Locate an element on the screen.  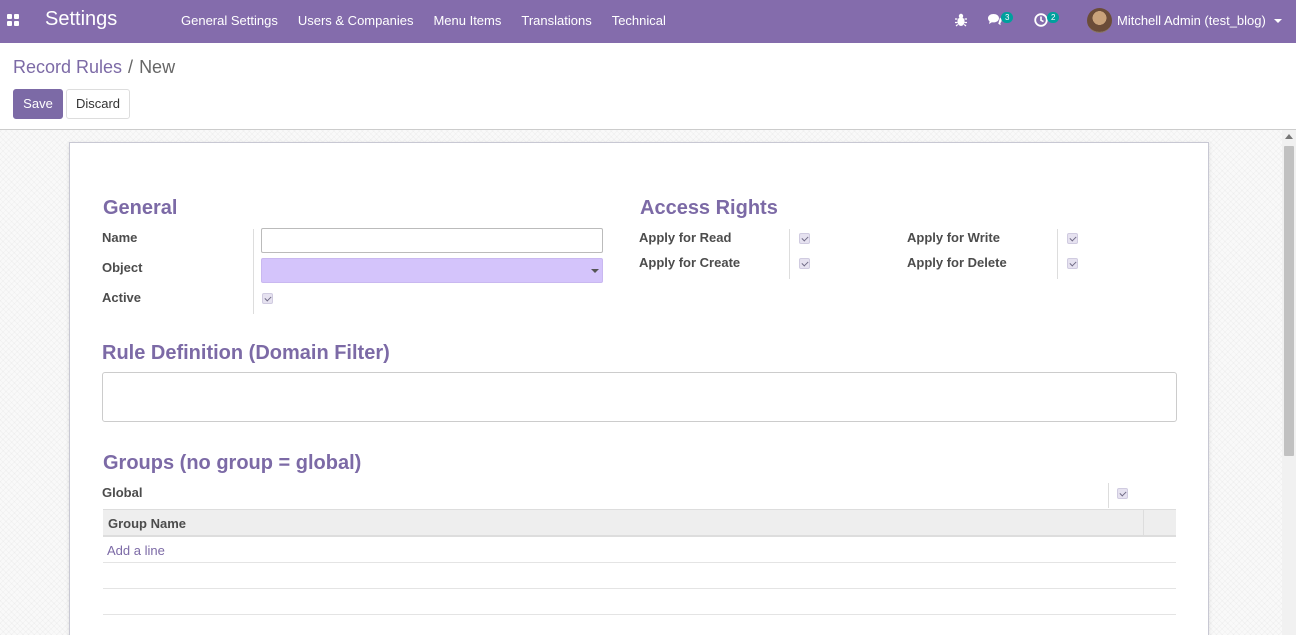
apply-delete-label: Apply for Delete is located at coordinates (957, 262).